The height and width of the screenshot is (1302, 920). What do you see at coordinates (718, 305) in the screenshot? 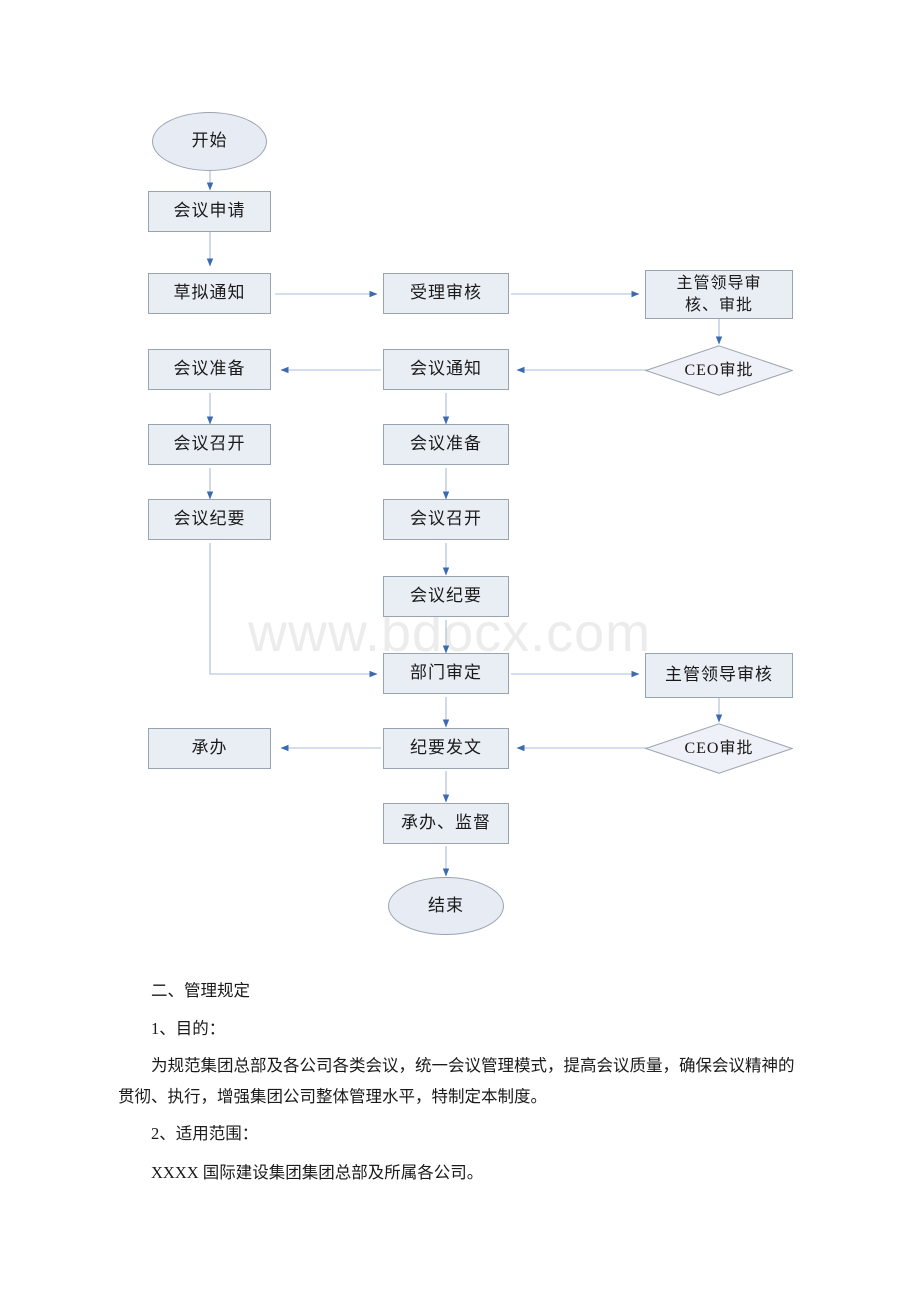
I see `node-leader-review-approve-line2: 核、审批` at bounding box center [718, 305].